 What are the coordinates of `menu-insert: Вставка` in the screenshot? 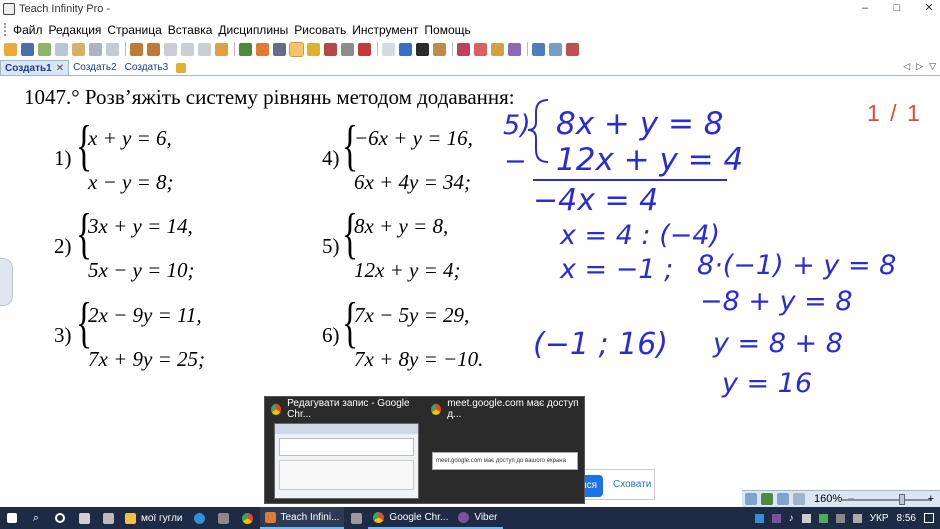 It's located at (190, 30).